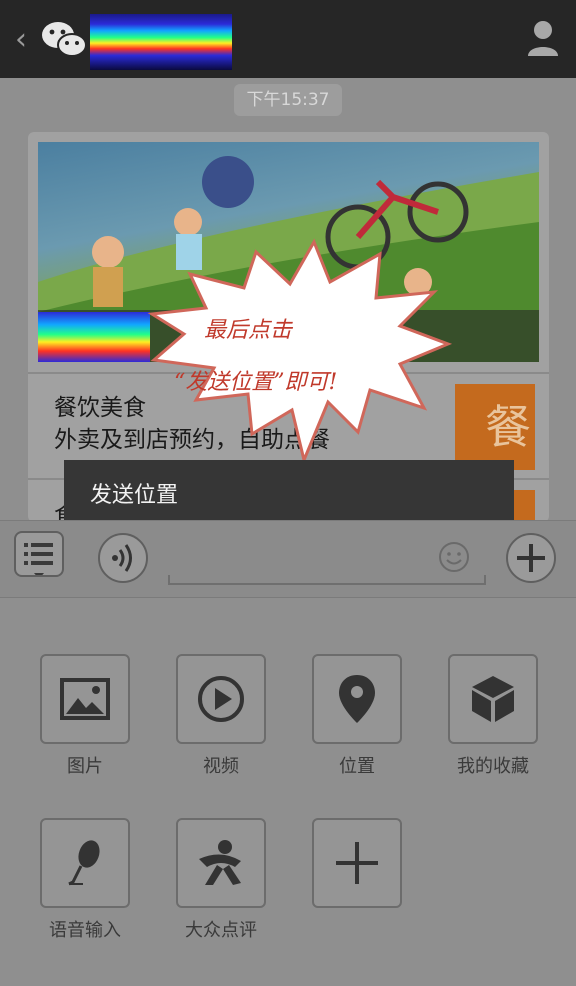 Image resolution: width=576 pixels, height=986 pixels. Describe the element at coordinates (256, 382) in the screenshot. I see `annotation-line-2: “发送位置”即可!` at that location.